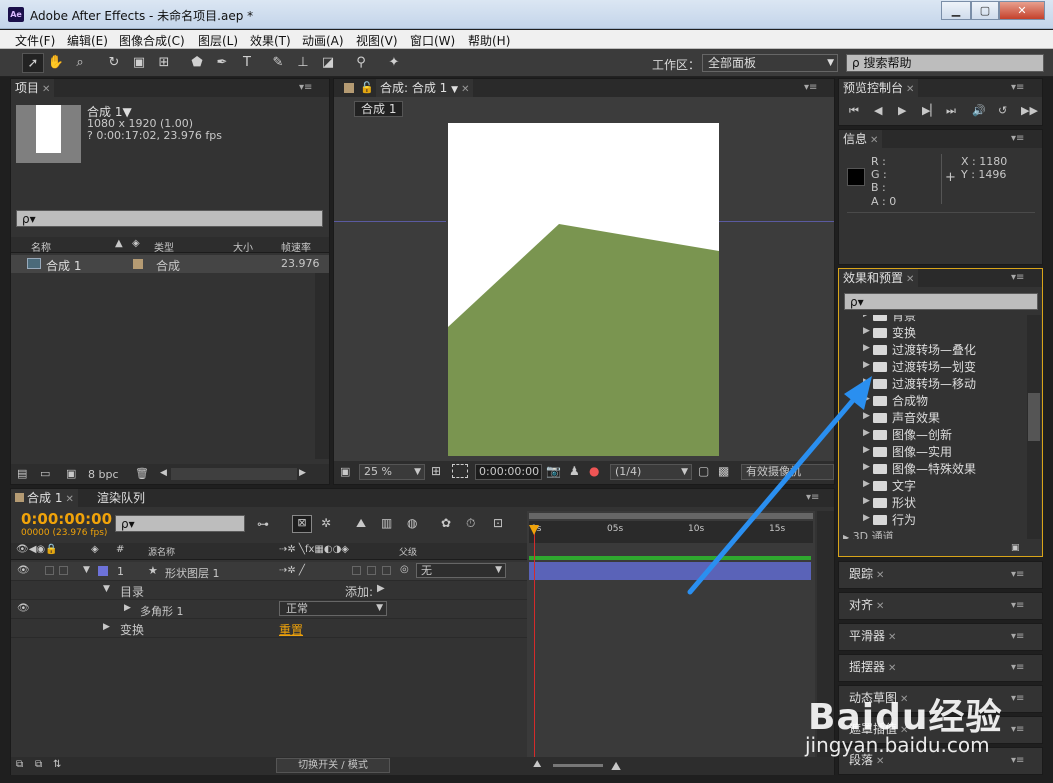  What do you see at coordinates (292, 570) in the screenshot?
I see `layer-switches-icons: ⇢✲ ╱` at bounding box center [292, 570].